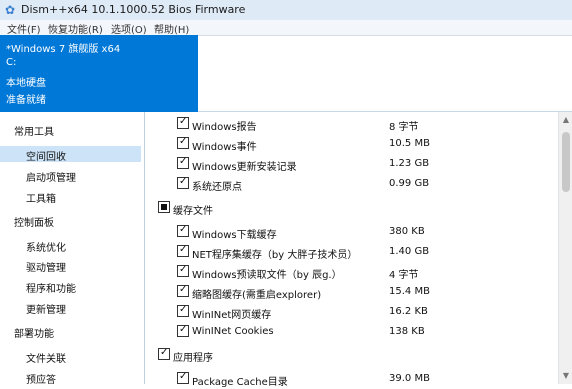 The width and height of the screenshot is (572, 389). I want to click on list-item: 系统还原点 0.99 GB, so click(352, 184).